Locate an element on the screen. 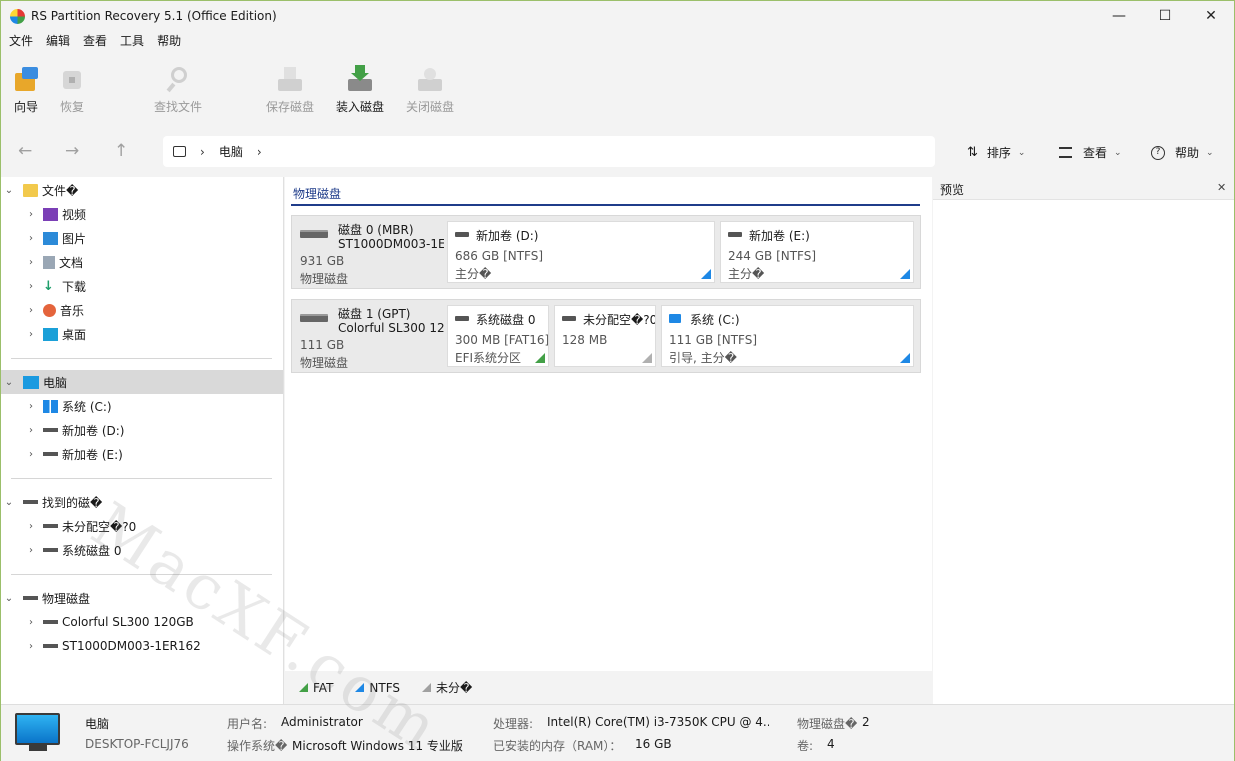 This screenshot has height=761, width=1235. tree-item-system-disk: › 系统磁盘 0 is located at coordinates (142, 550).